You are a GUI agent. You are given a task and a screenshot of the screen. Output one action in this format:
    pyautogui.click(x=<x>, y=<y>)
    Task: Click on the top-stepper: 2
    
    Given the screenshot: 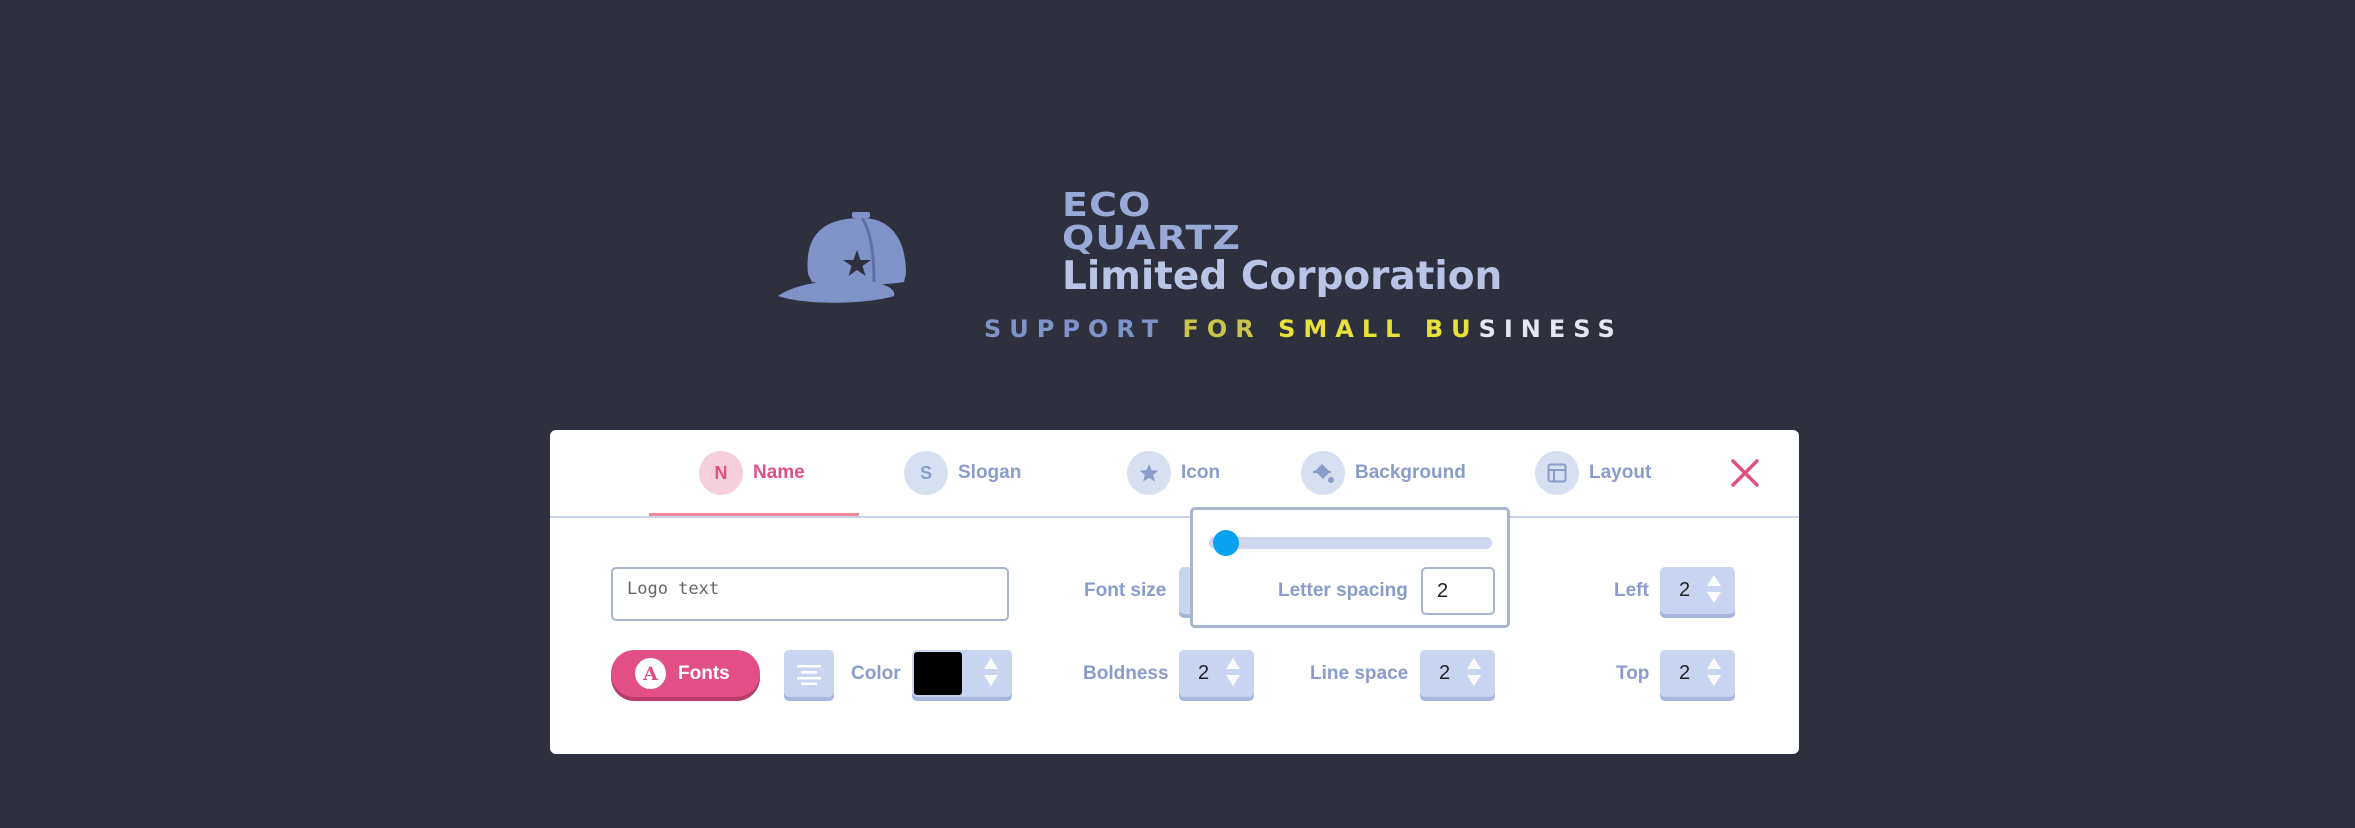 What is the action you would take?
    pyautogui.click(x=1697, y=673)
    